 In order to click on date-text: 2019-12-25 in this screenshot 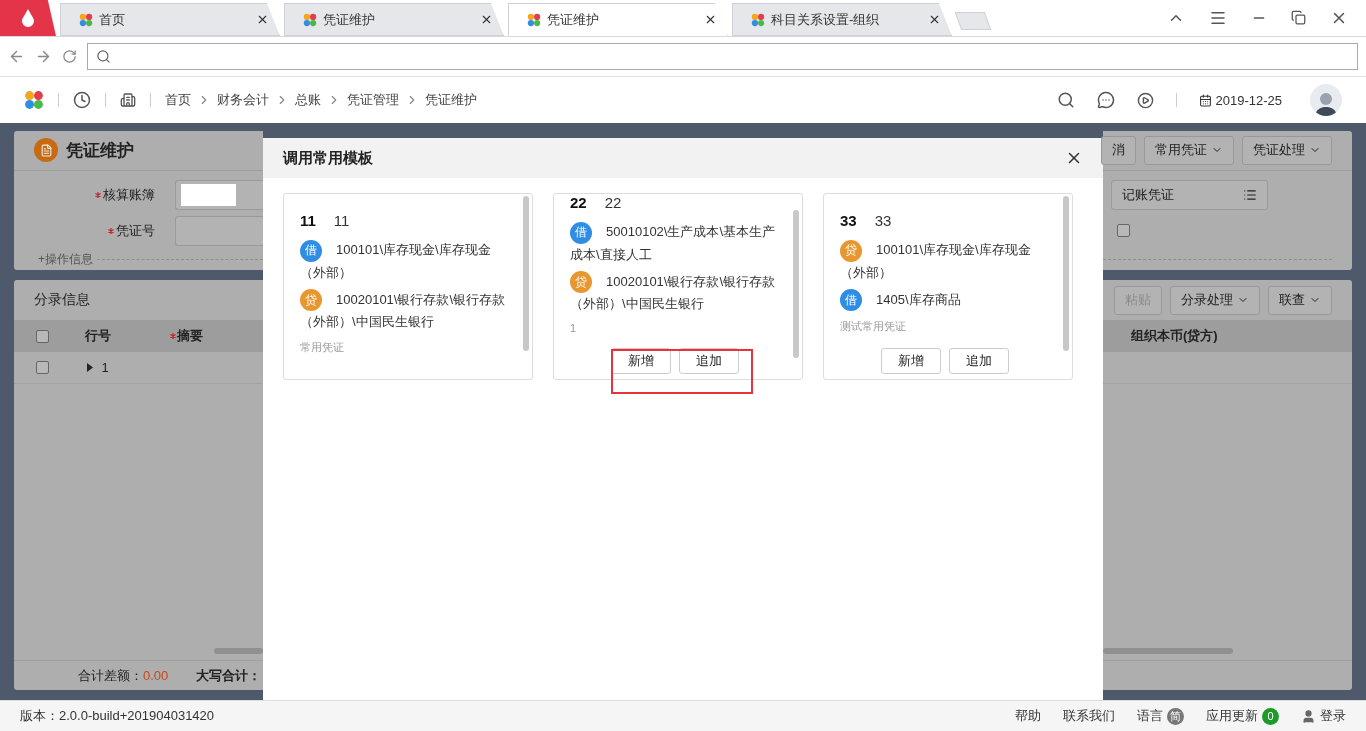, I will do `click(1248, 100)`.